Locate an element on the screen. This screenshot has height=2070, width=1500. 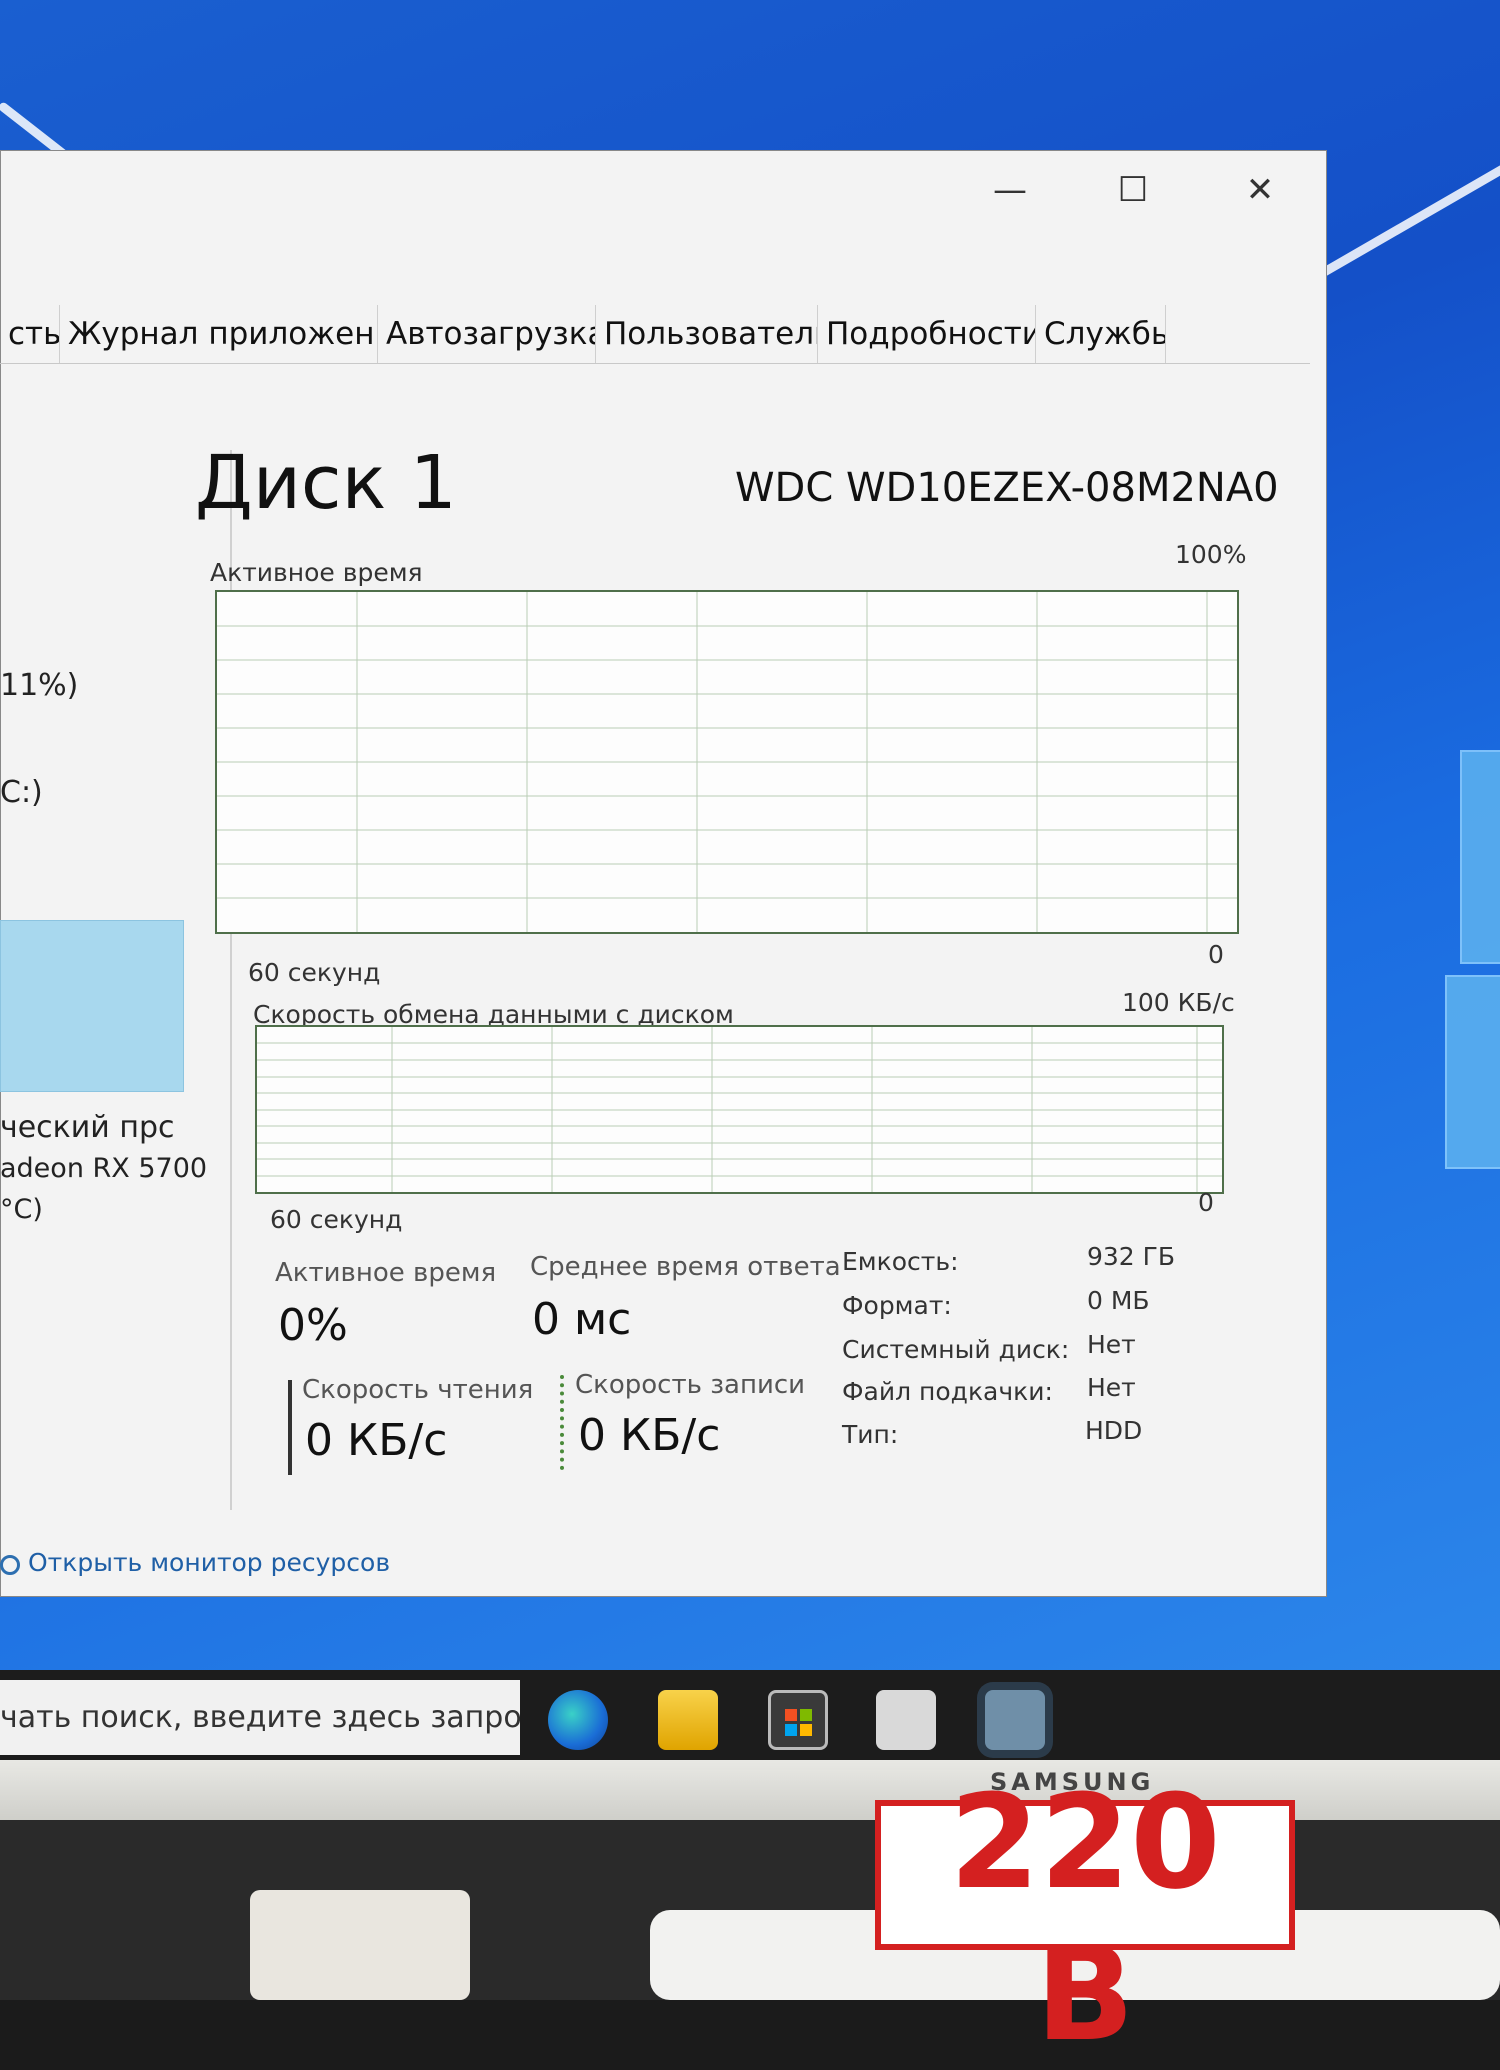
transfer-graph-max: 100 КБ/с is located at coordinates (1178, 1002).